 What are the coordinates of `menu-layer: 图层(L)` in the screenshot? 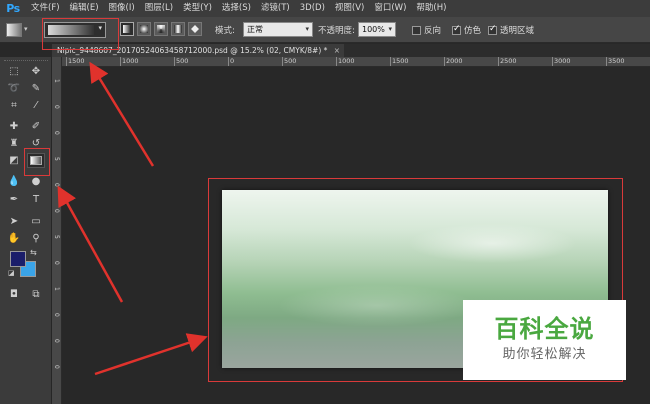 It's located at (159, 8).